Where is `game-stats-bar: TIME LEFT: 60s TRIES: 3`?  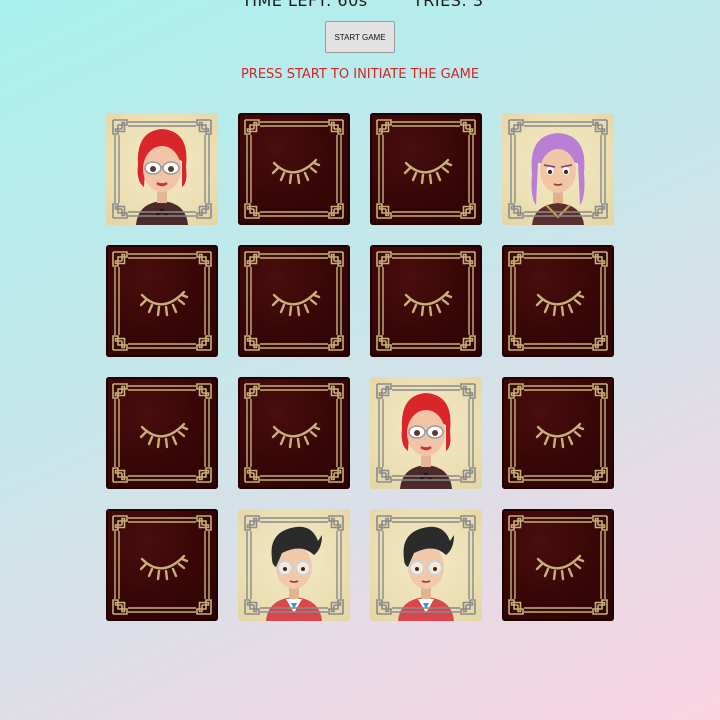
game-stats-bar: TIME LEFT: 60s TRIES: 3 is located at coordinates (360, 5).